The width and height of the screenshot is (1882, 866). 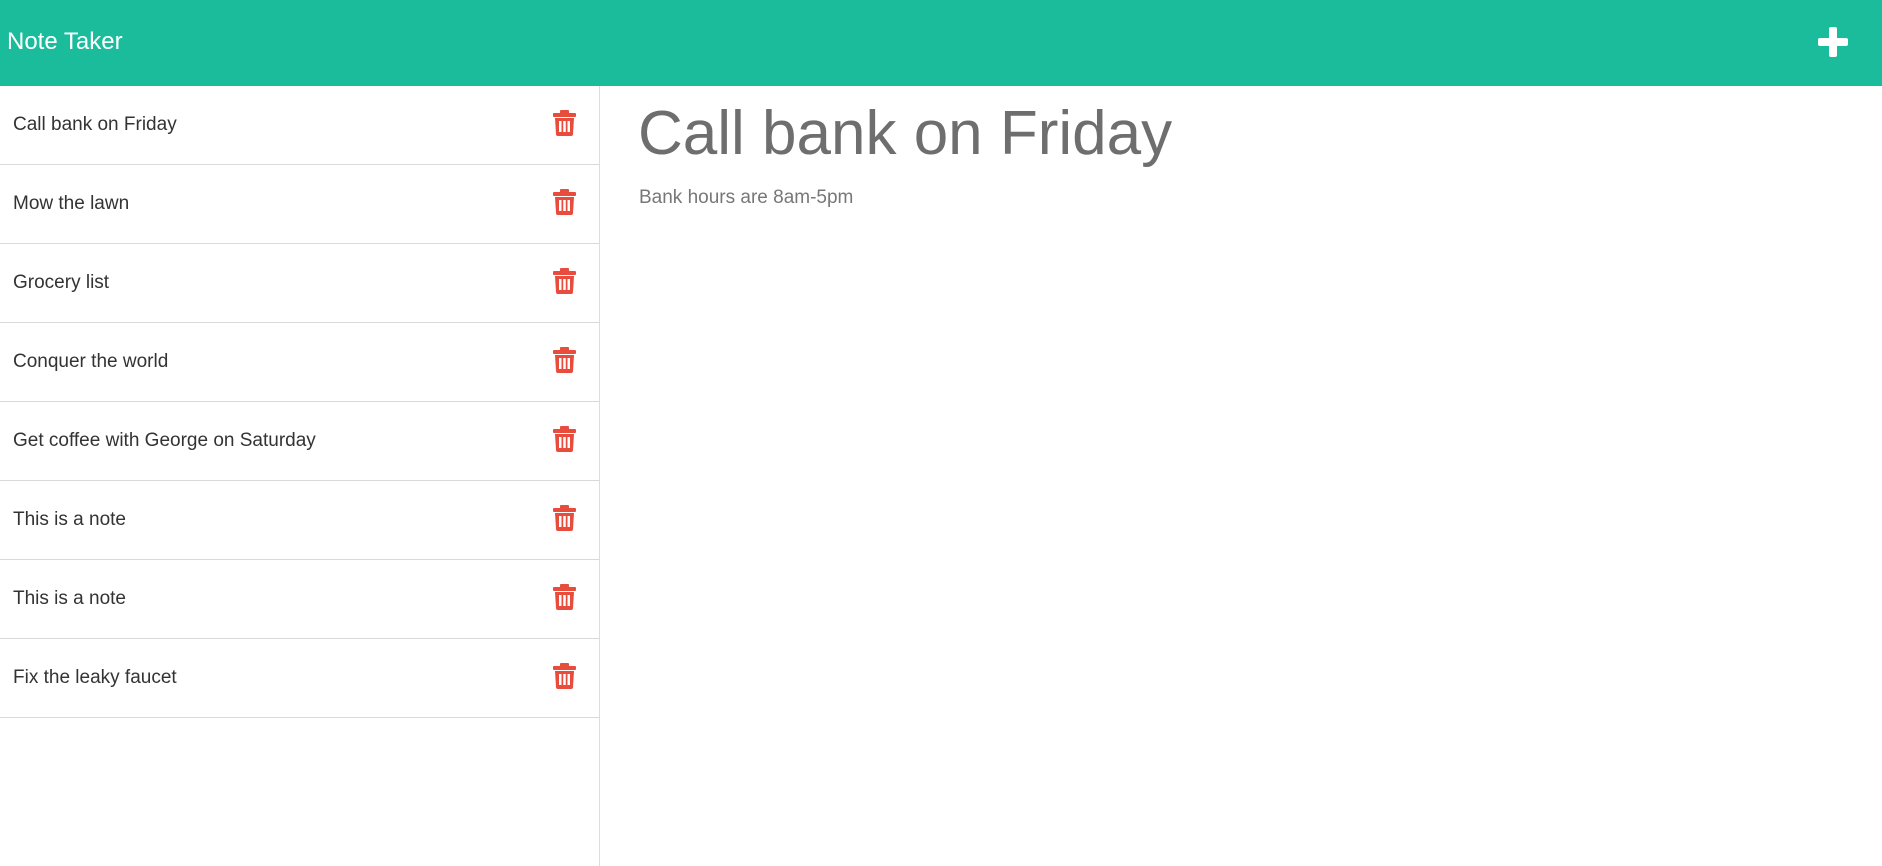 I want to click on note-list-item-title: Get coffee with George on Saturday, so click(x=164, y=440).